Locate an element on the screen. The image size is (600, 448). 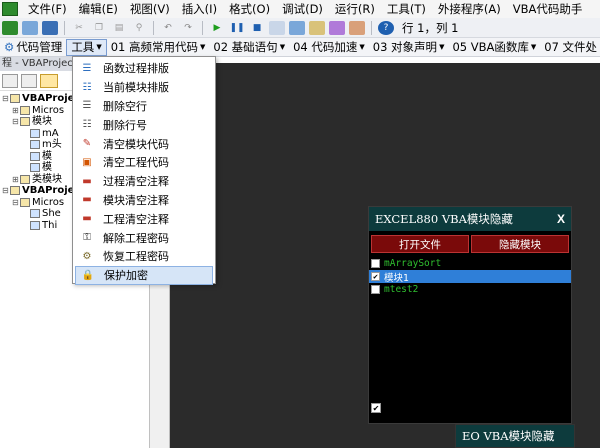
close-button: X is located at coordinates (561, 219).